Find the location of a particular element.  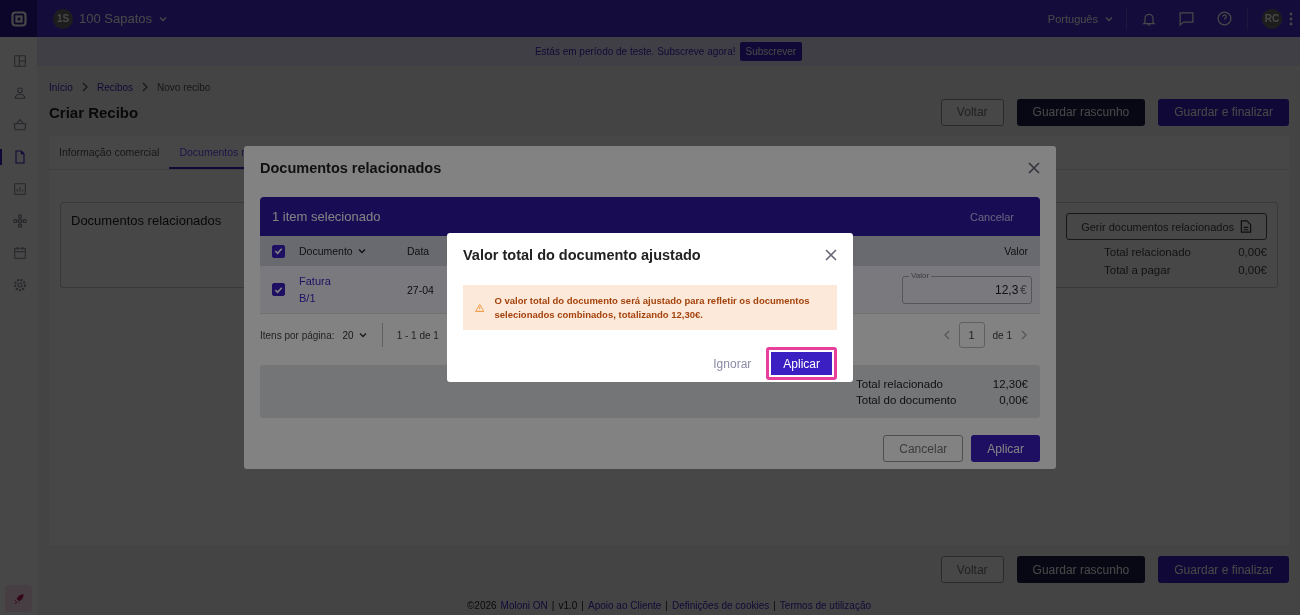

summary-label: Total do documento is located at coordinates (906, 400).